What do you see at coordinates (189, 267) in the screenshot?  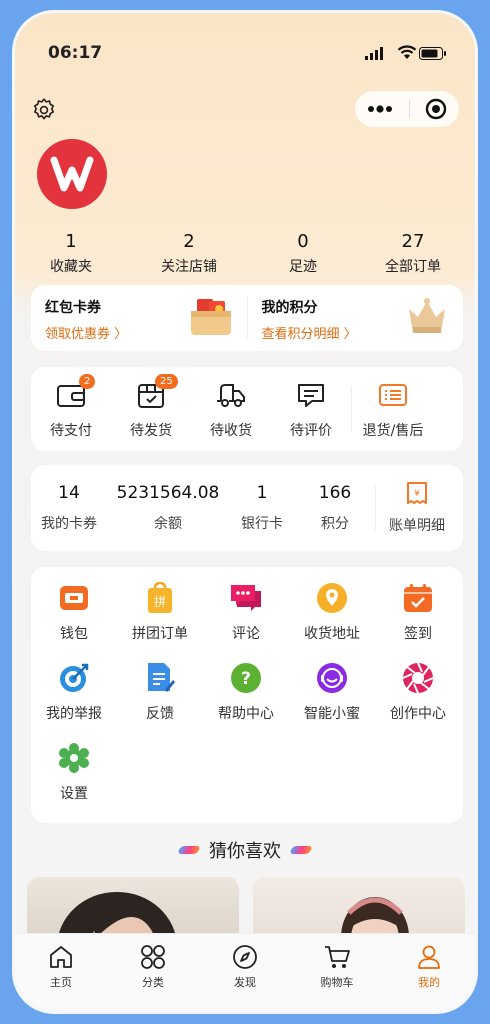 I see `stat-label: 关注店铺` at bounding box center [189, 267].